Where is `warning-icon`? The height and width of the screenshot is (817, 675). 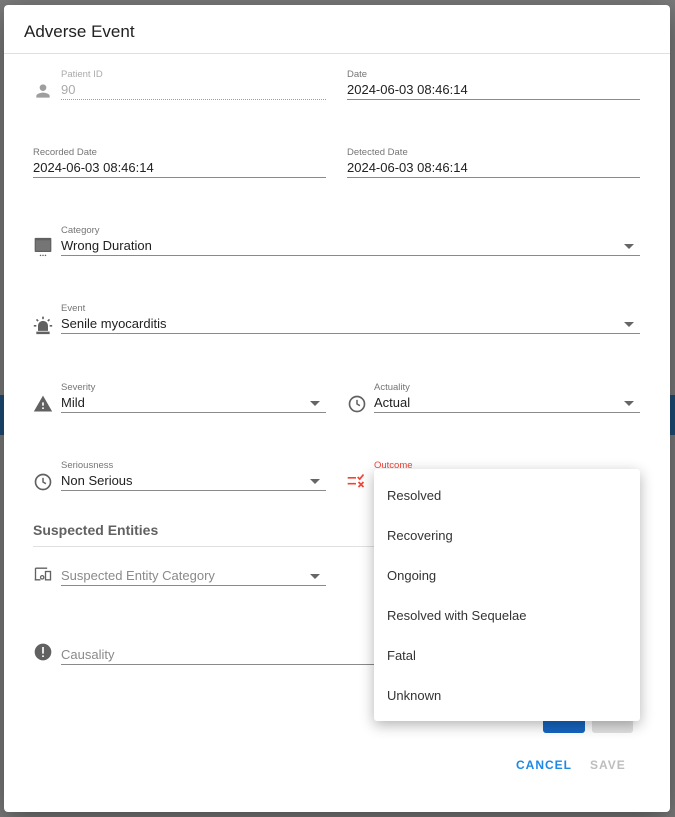 warning-icon is located at coordinates (43, 403).